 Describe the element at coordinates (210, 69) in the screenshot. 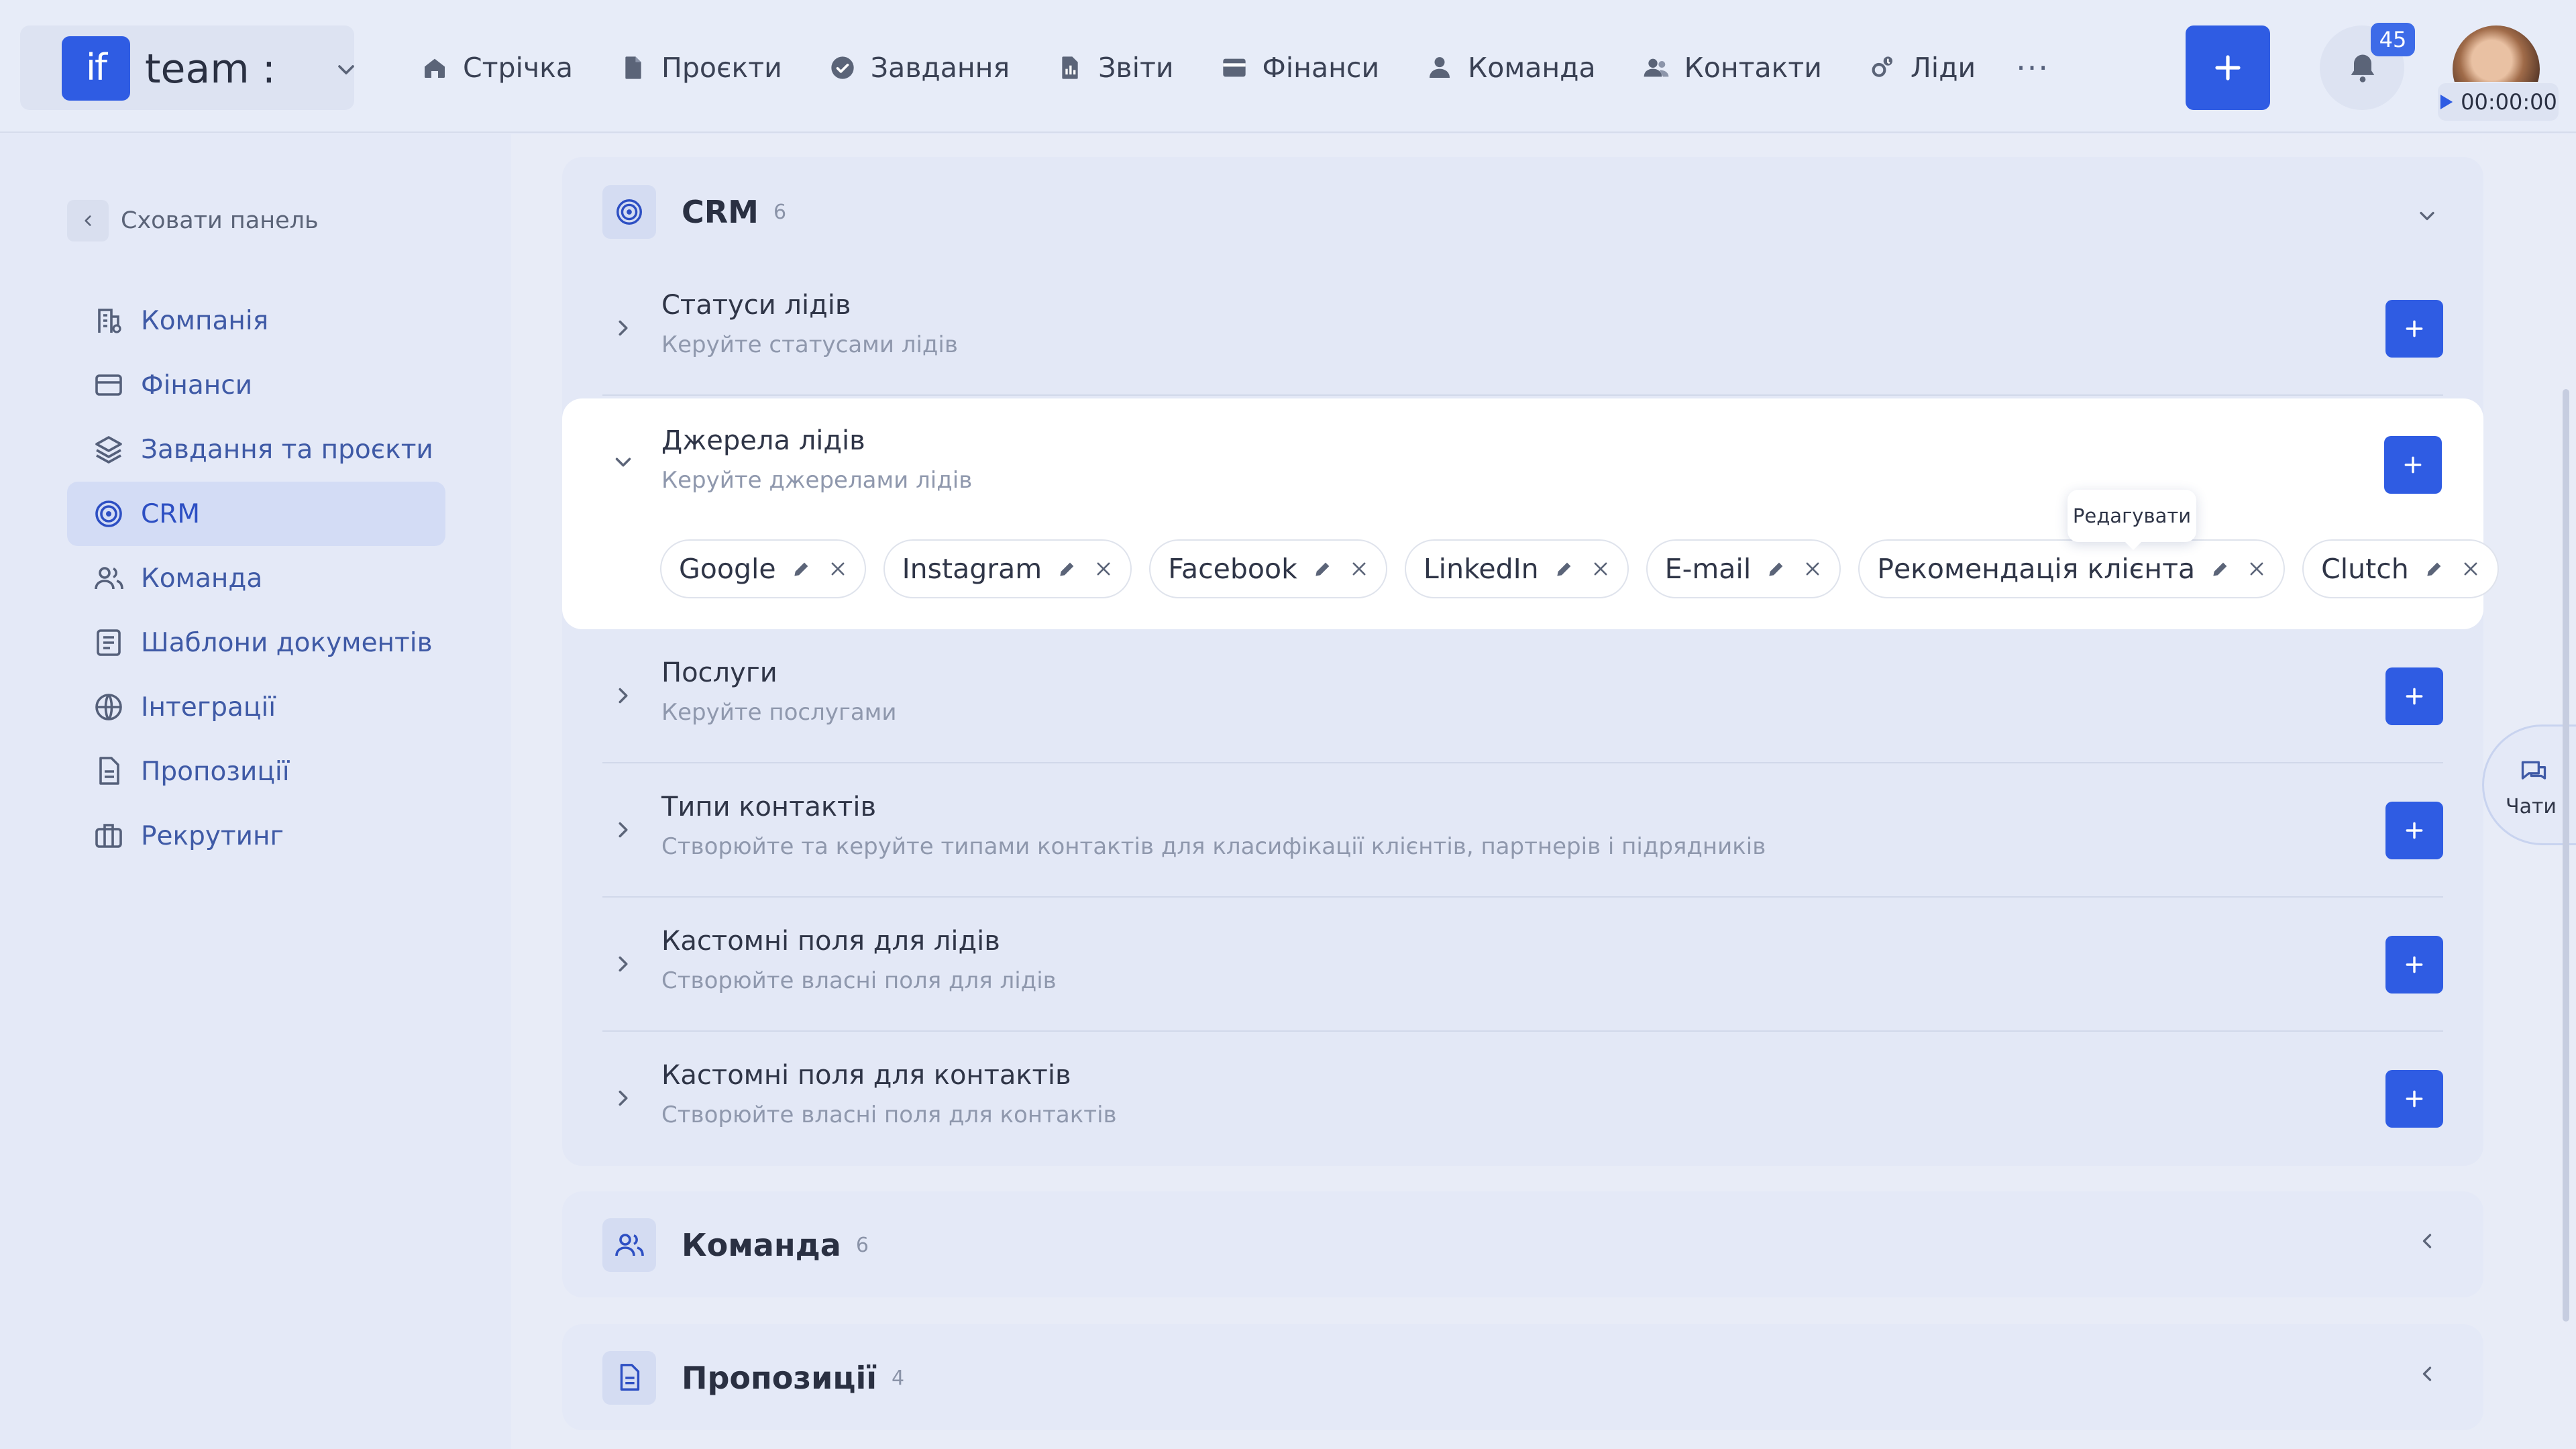

I see `workspace-name: team :` at that location.